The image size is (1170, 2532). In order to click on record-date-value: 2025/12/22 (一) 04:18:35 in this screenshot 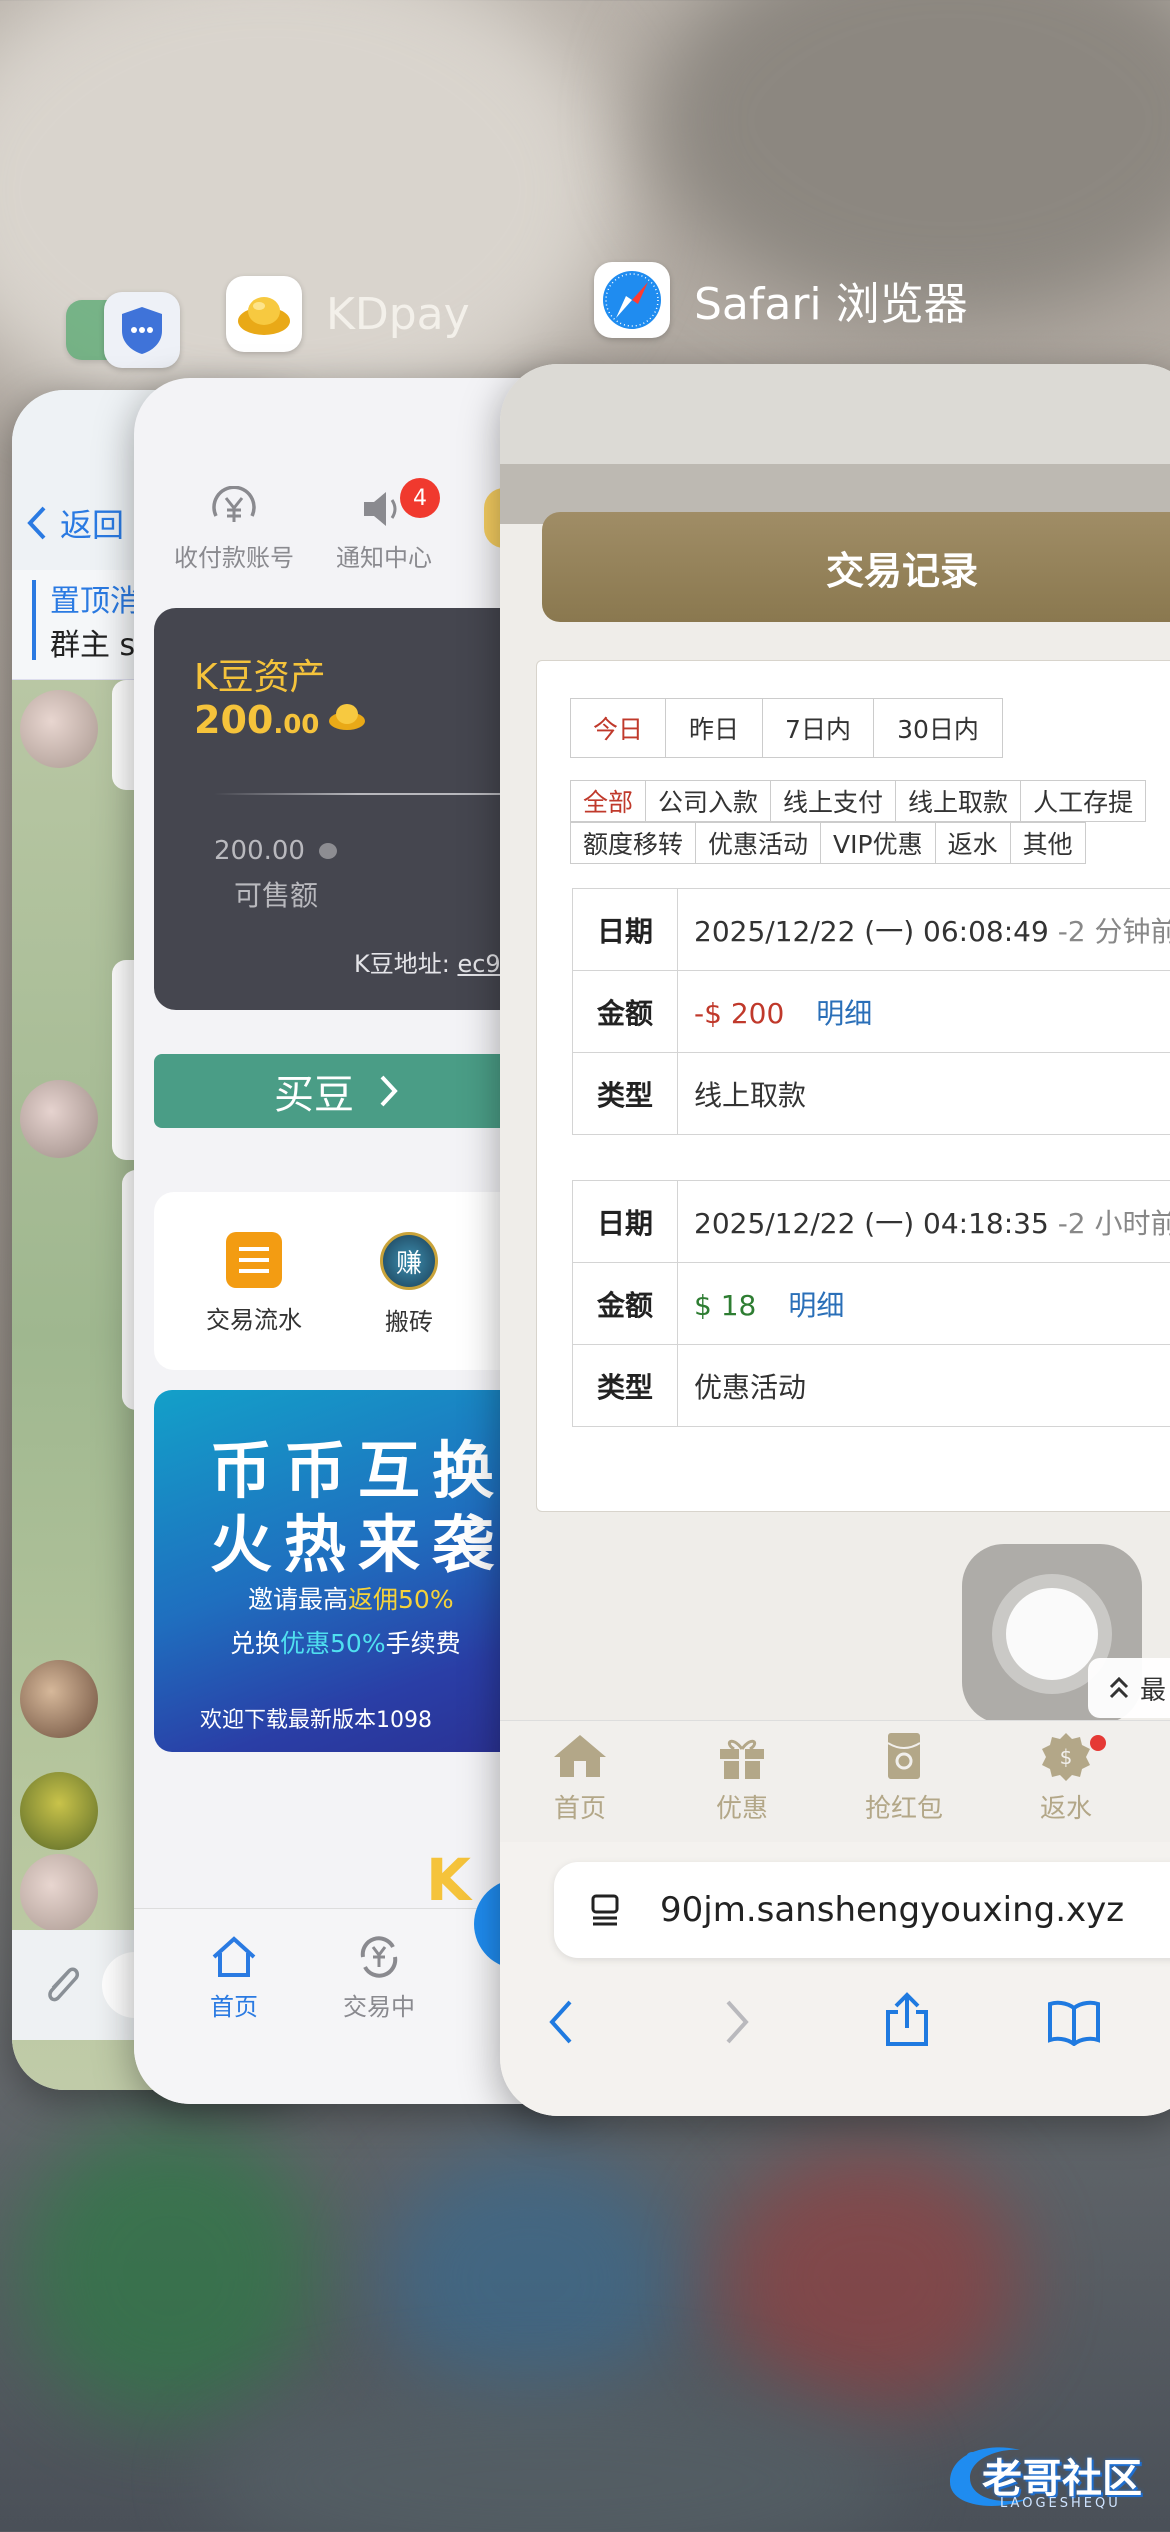, I will do `click(871, 1223)`.